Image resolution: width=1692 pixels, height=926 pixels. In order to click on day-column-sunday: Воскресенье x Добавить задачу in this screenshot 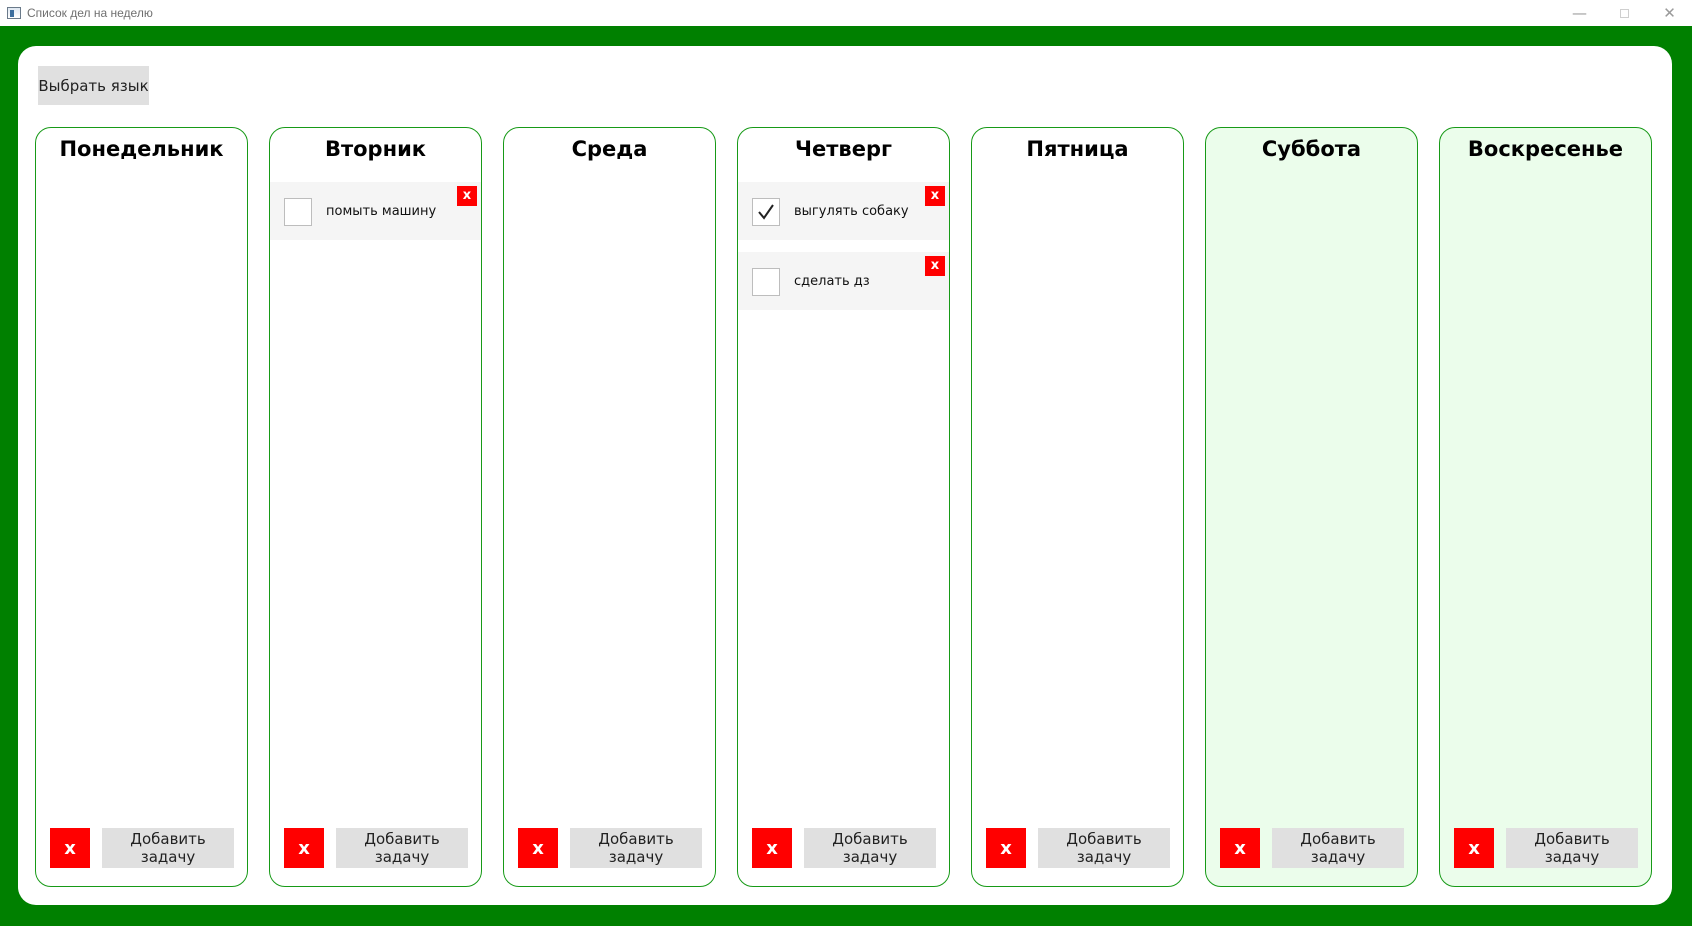, I will do `click(1545, 507)`.